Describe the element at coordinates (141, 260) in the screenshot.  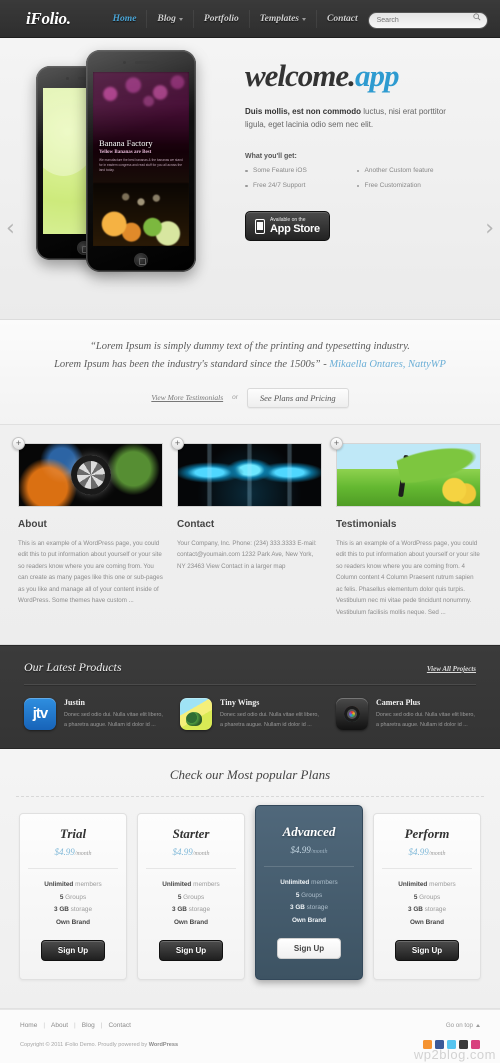
I see `phone-home-button` at that location.